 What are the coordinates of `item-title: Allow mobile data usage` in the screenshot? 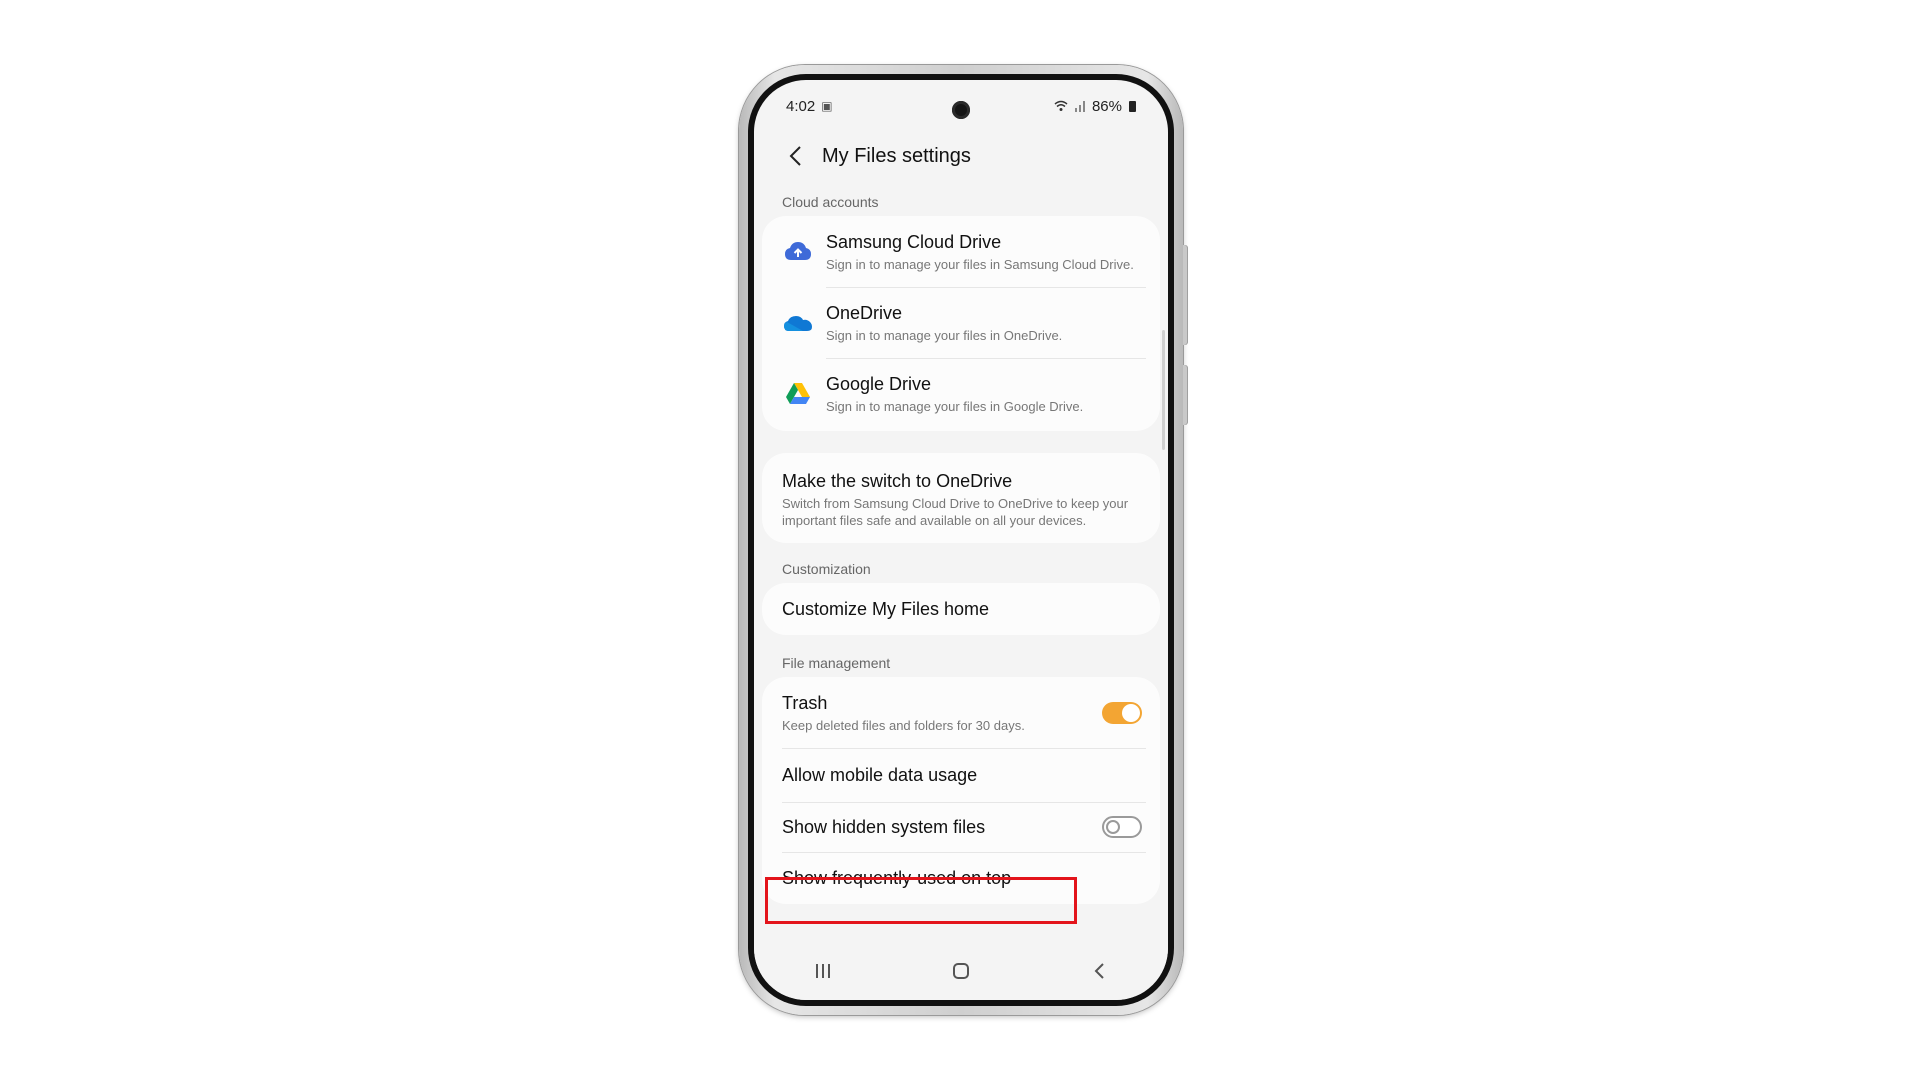 It's located at (880, 775).